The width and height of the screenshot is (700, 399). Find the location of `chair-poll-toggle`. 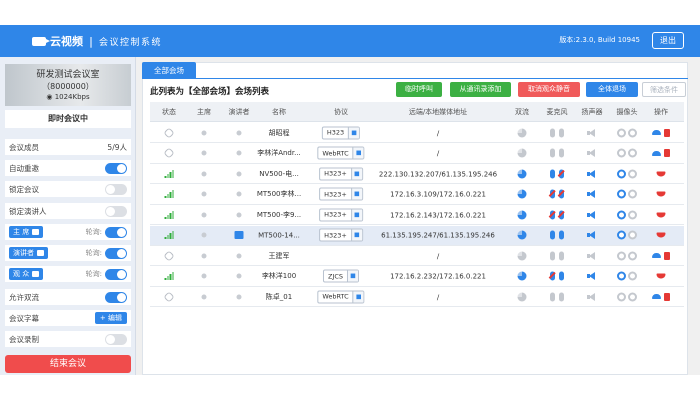

chair-poll-toggle is located at coordinates (116, 232).